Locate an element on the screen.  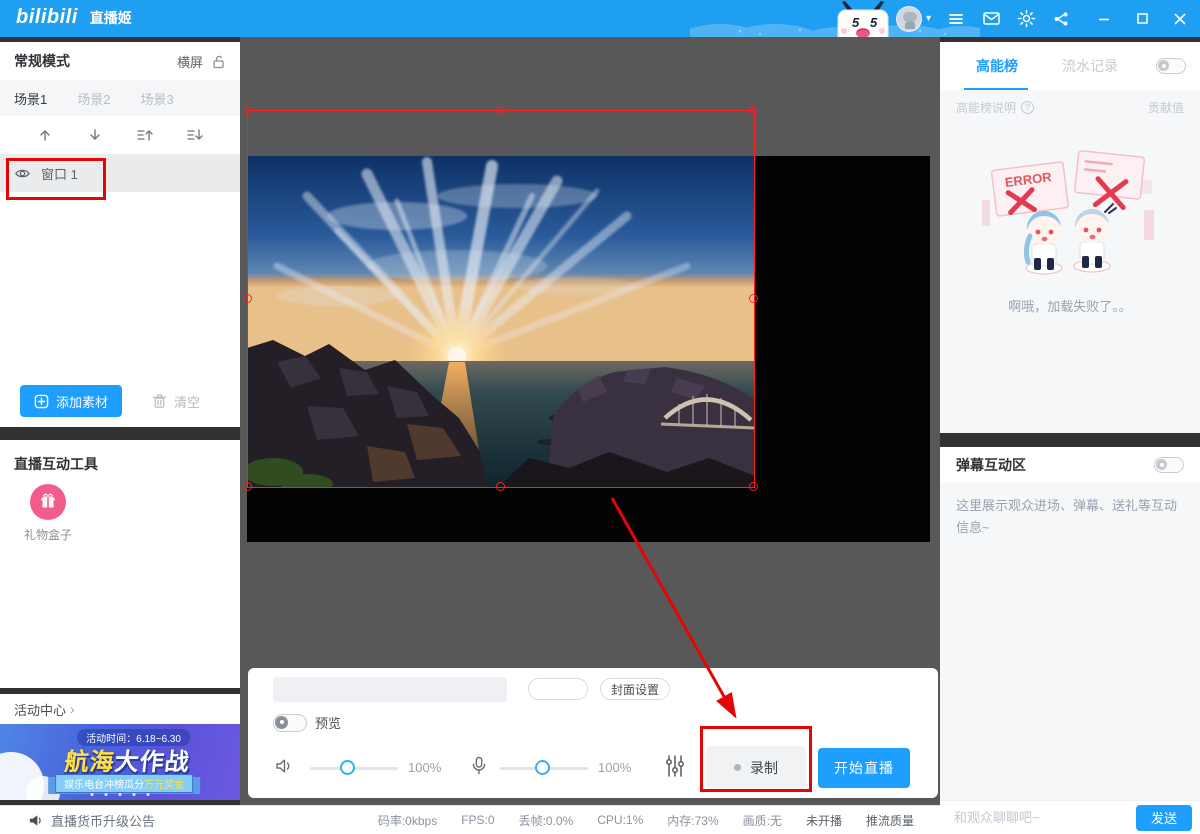
cover-settings-button: 封面设置 is located at coordinates (635, 689).